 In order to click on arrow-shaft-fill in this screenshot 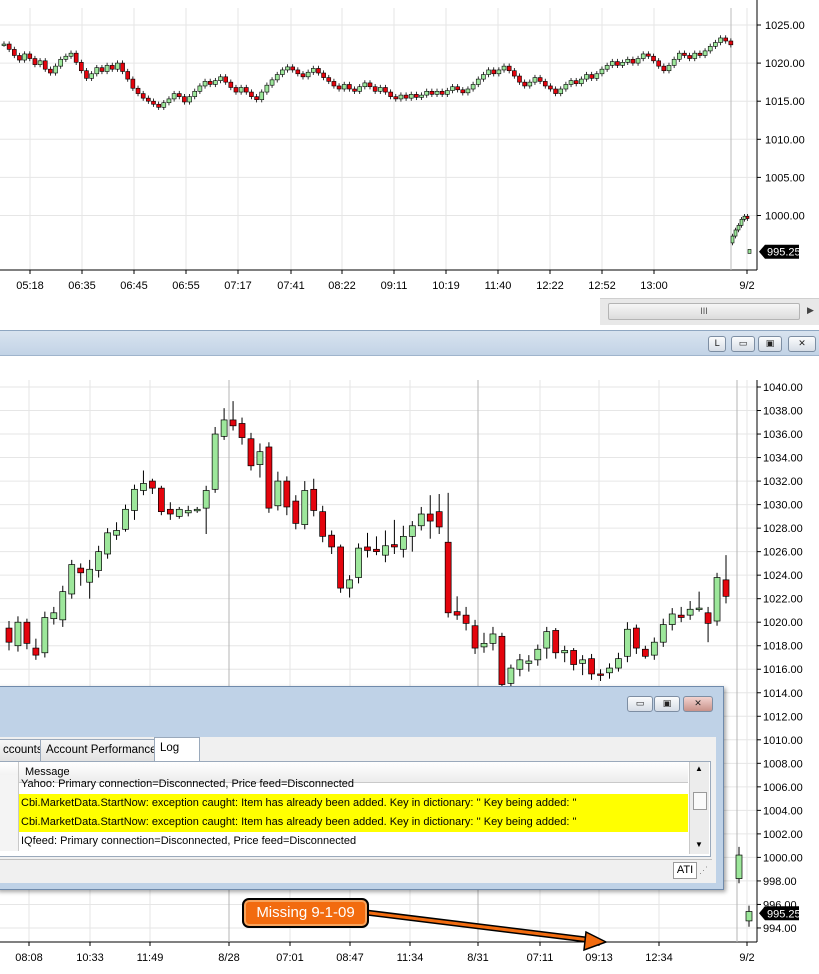, I will do `click(476, 926)`.